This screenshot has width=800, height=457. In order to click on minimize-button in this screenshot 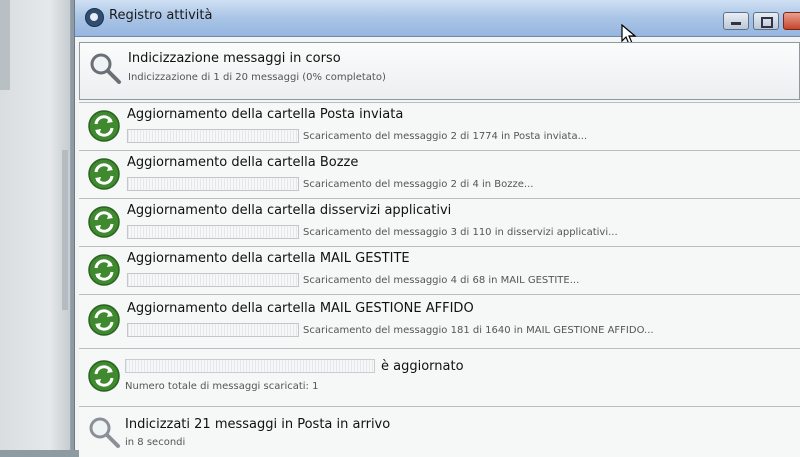, I will do `click(736, 21)`.